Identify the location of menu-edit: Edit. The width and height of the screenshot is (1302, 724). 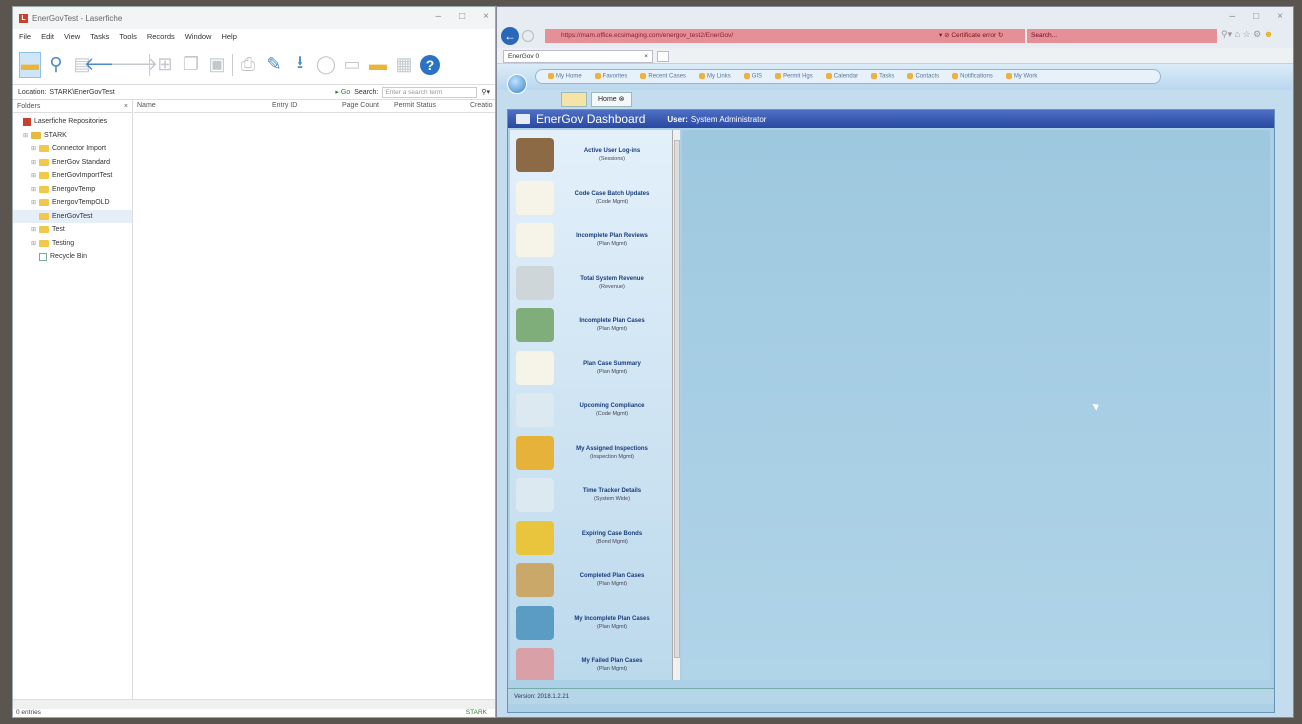
(47, 36).